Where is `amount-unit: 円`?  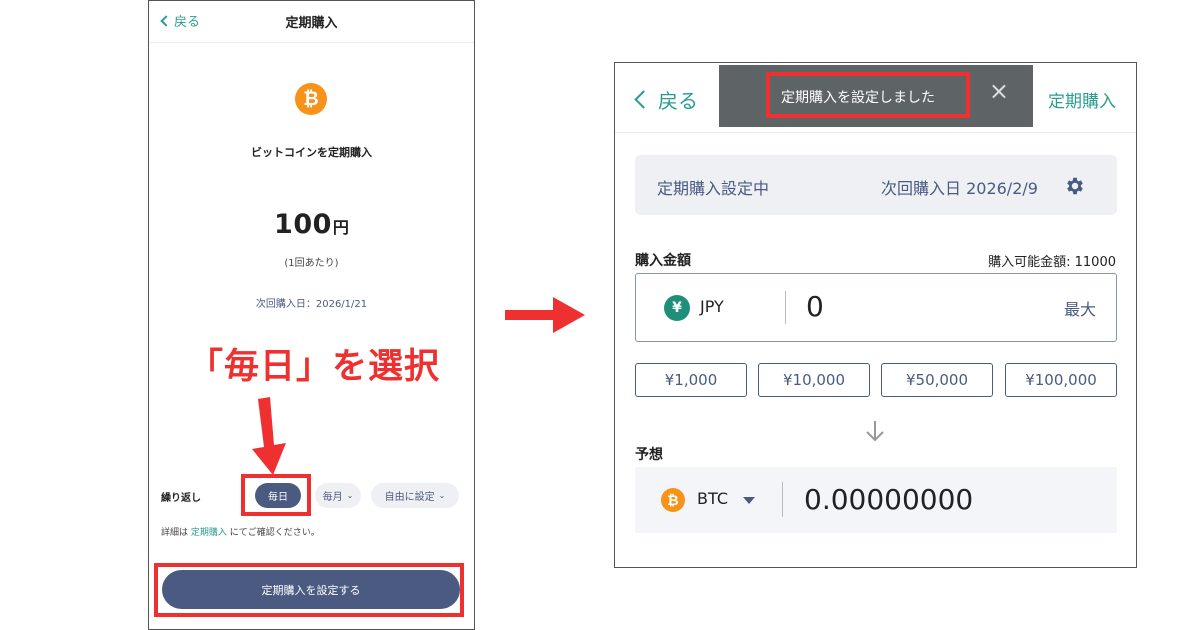
amount-unit: 円 is located at coordinates (340, 227).